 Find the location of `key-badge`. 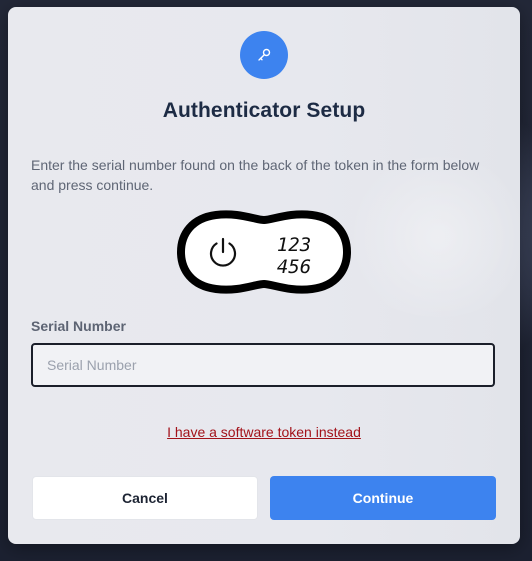

key-badge is located at coordinates (264, 55).